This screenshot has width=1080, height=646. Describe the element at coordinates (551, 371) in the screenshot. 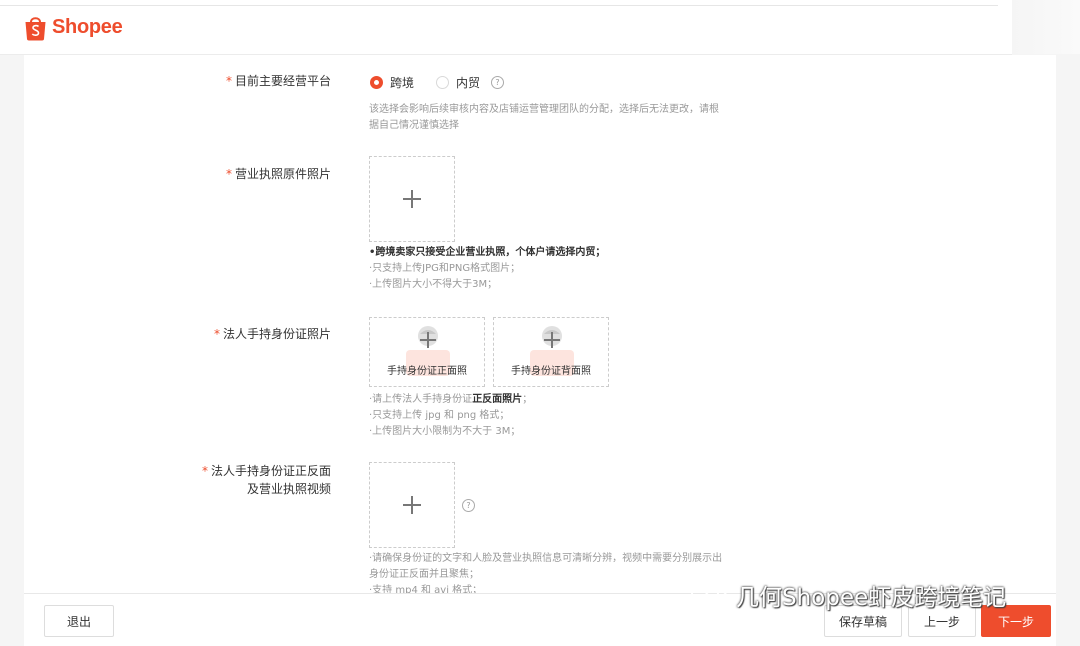

I see `id-back-caption: 手持身份证背面照` at that location.